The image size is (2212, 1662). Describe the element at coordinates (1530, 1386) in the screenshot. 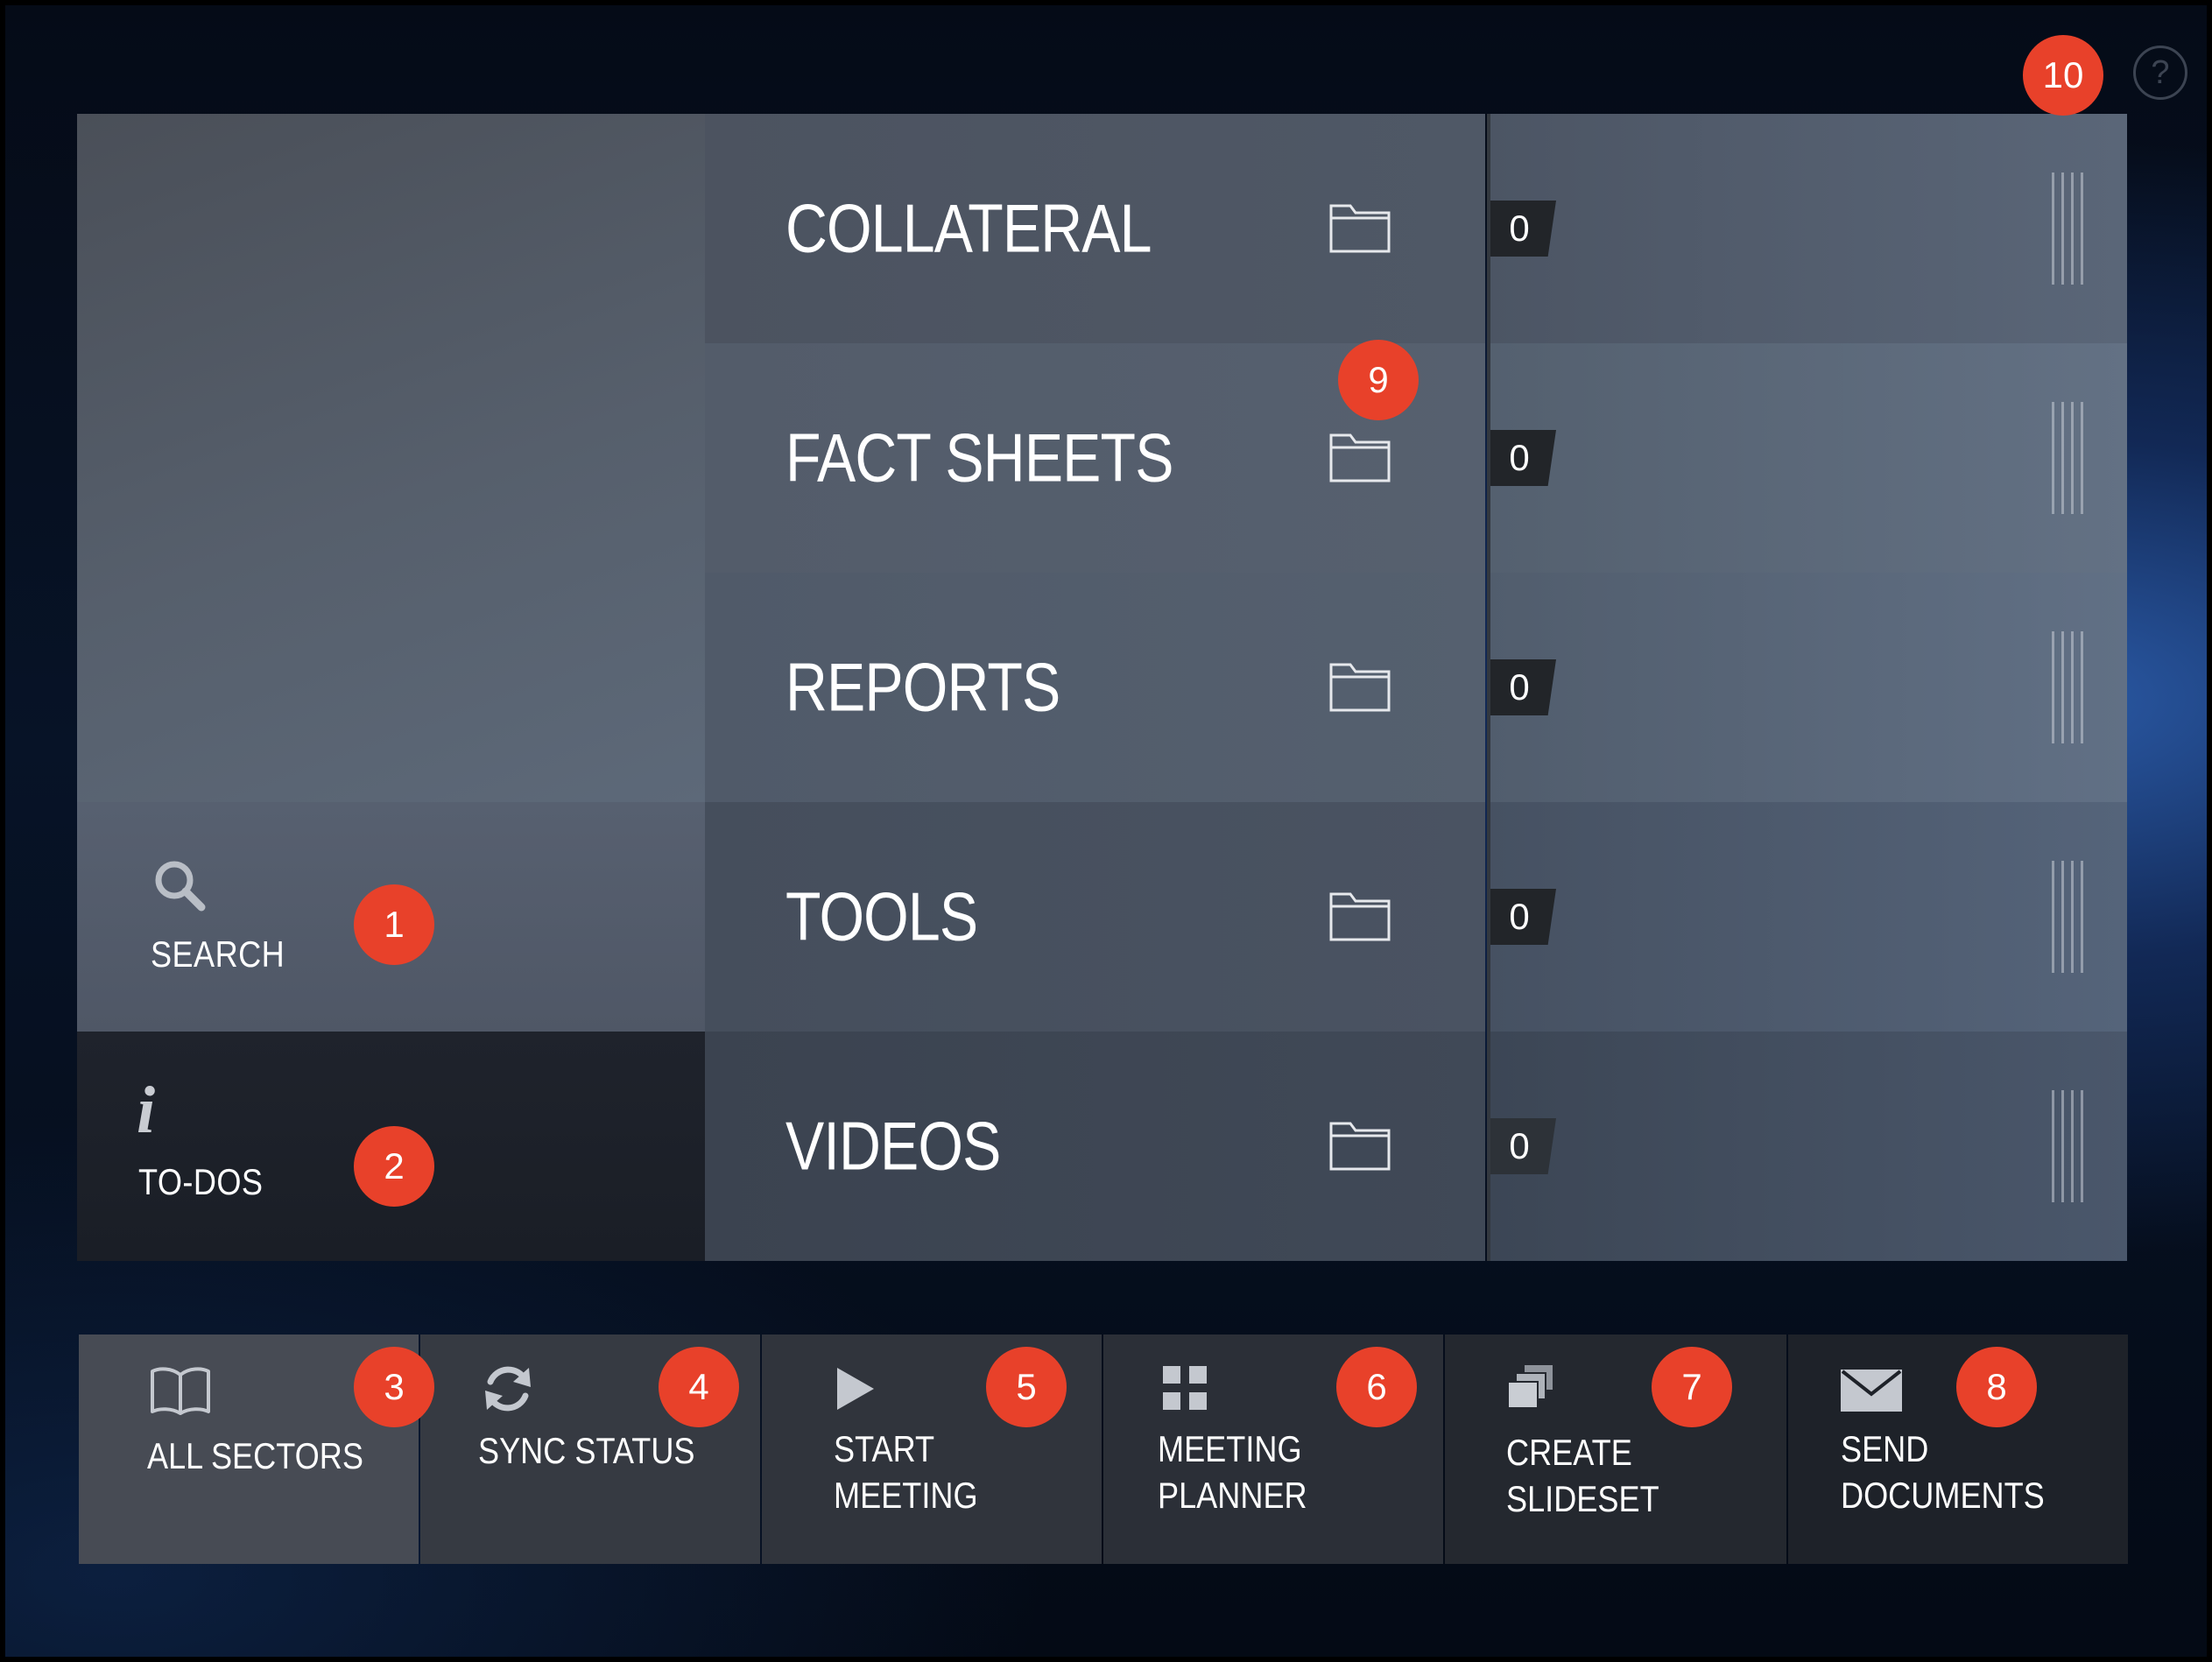

I see `stack-icon` at that location.